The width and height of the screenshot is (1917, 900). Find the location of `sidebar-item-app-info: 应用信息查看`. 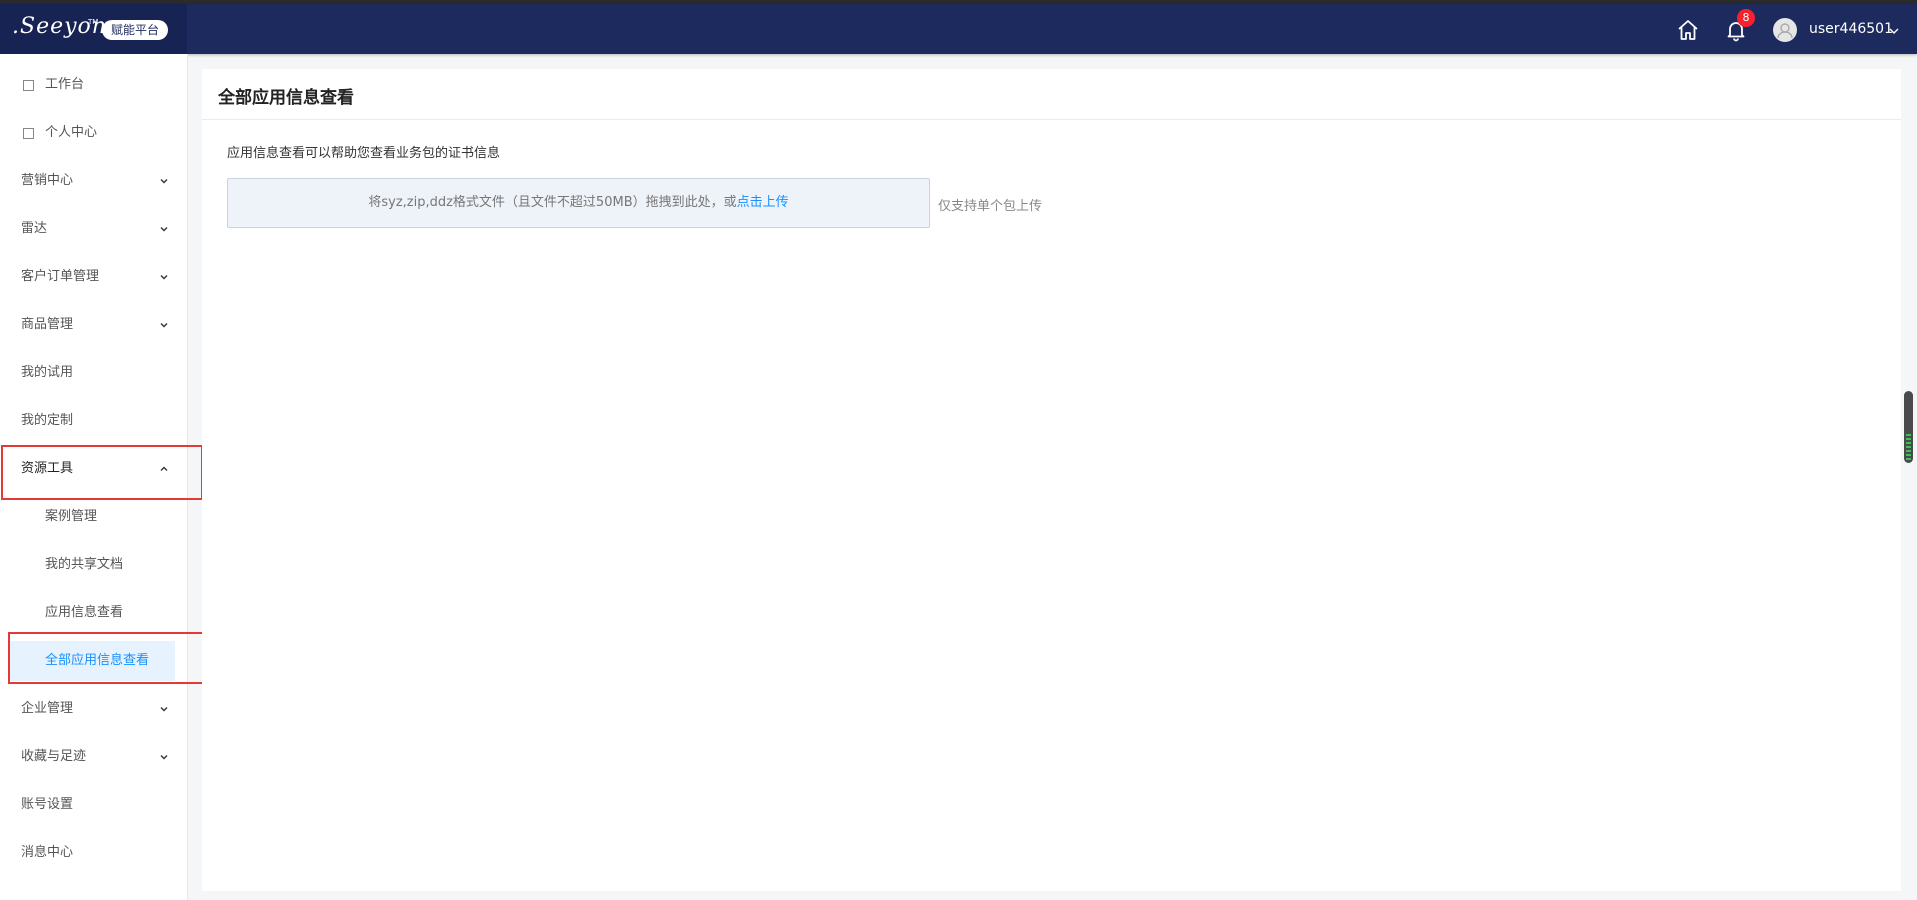

sidebar-item-app-info: 应用信息查看 is located at coordinates (93, 613).